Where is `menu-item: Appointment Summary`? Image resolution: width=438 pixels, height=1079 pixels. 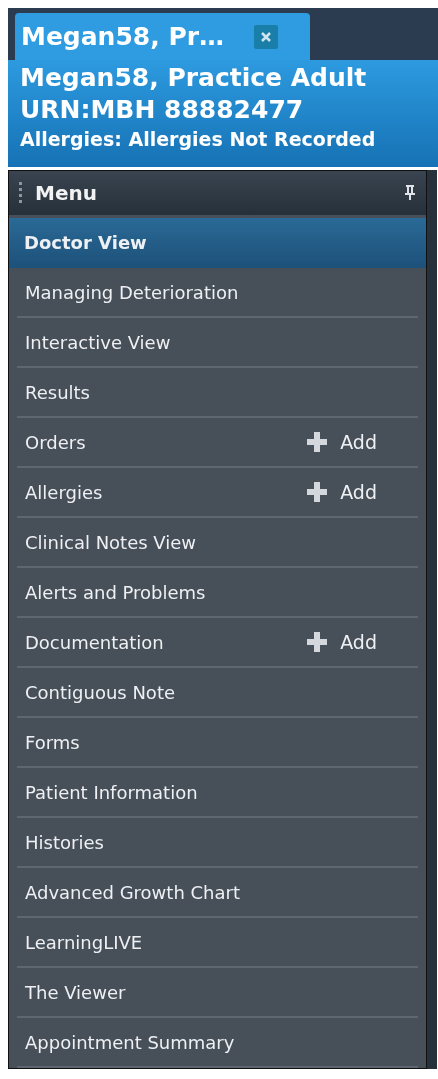 menu-item: Appointment Summary is located at coordinates (217, 1043).